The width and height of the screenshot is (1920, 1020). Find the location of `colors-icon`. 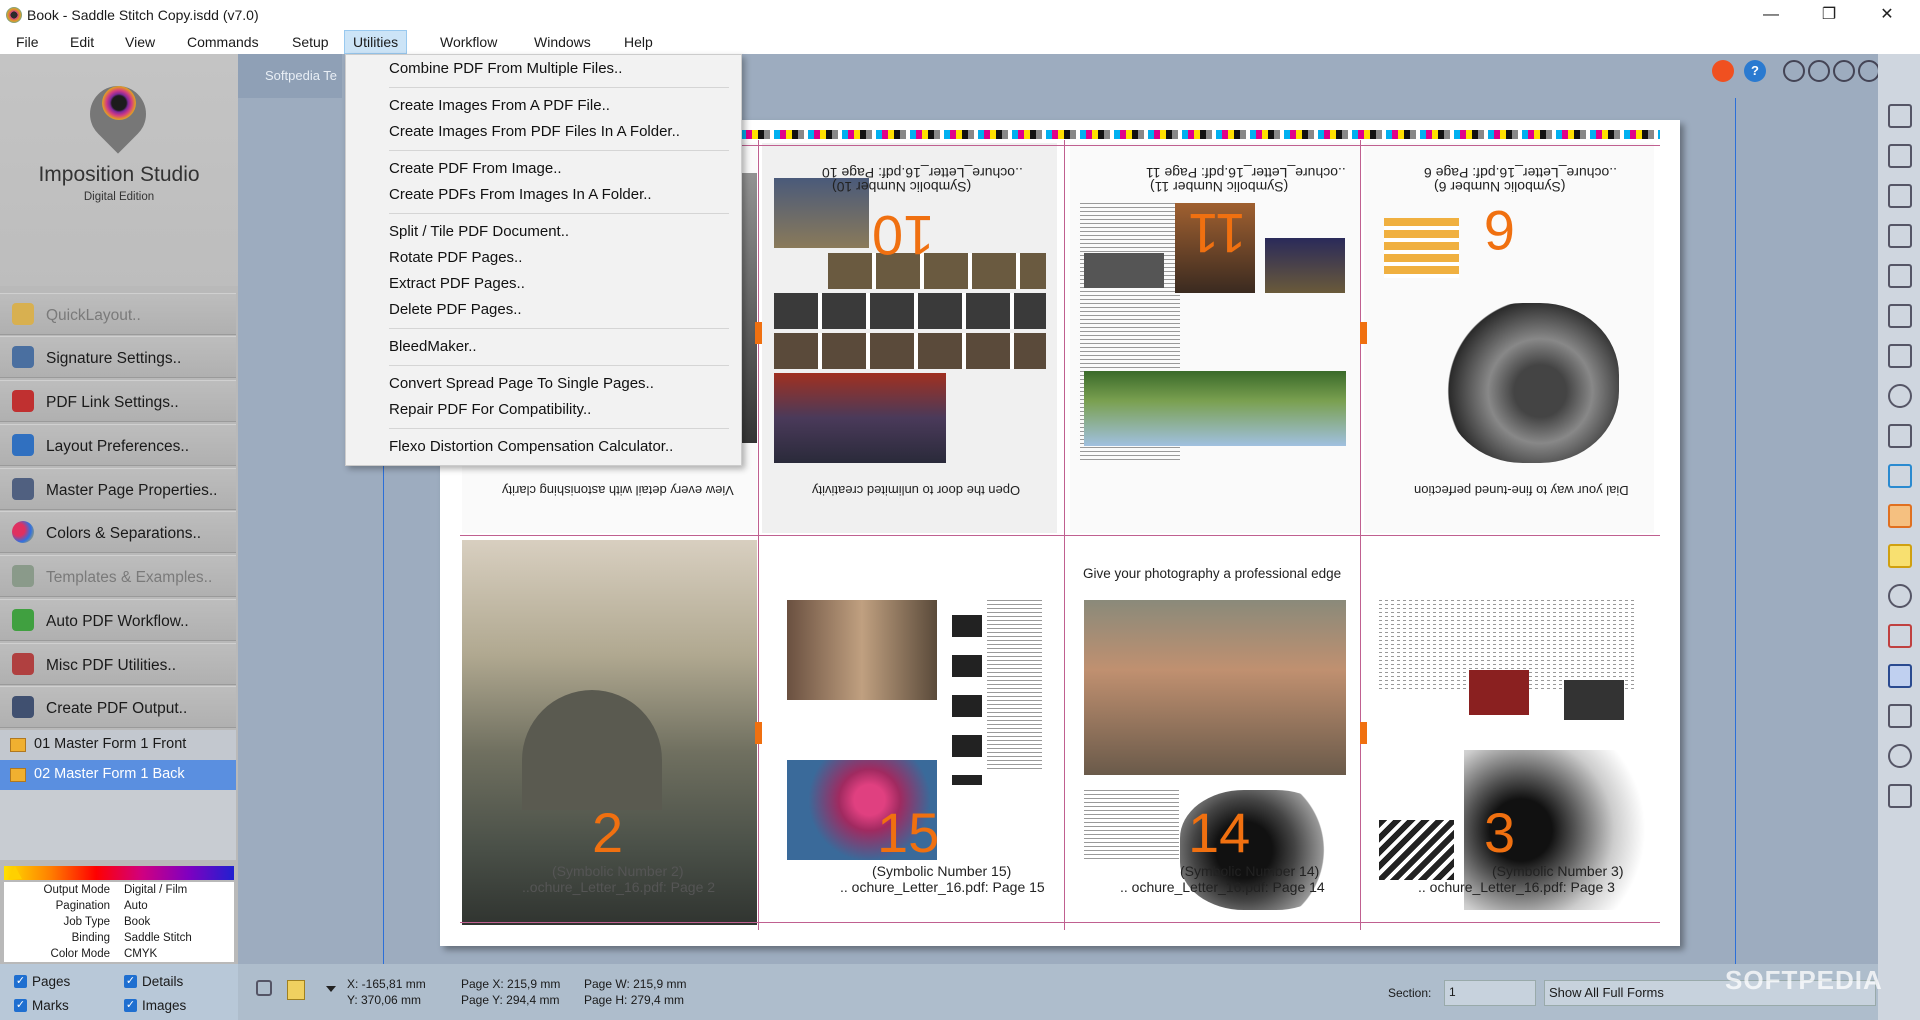

colors-icon is located at coordinates (23, 532).